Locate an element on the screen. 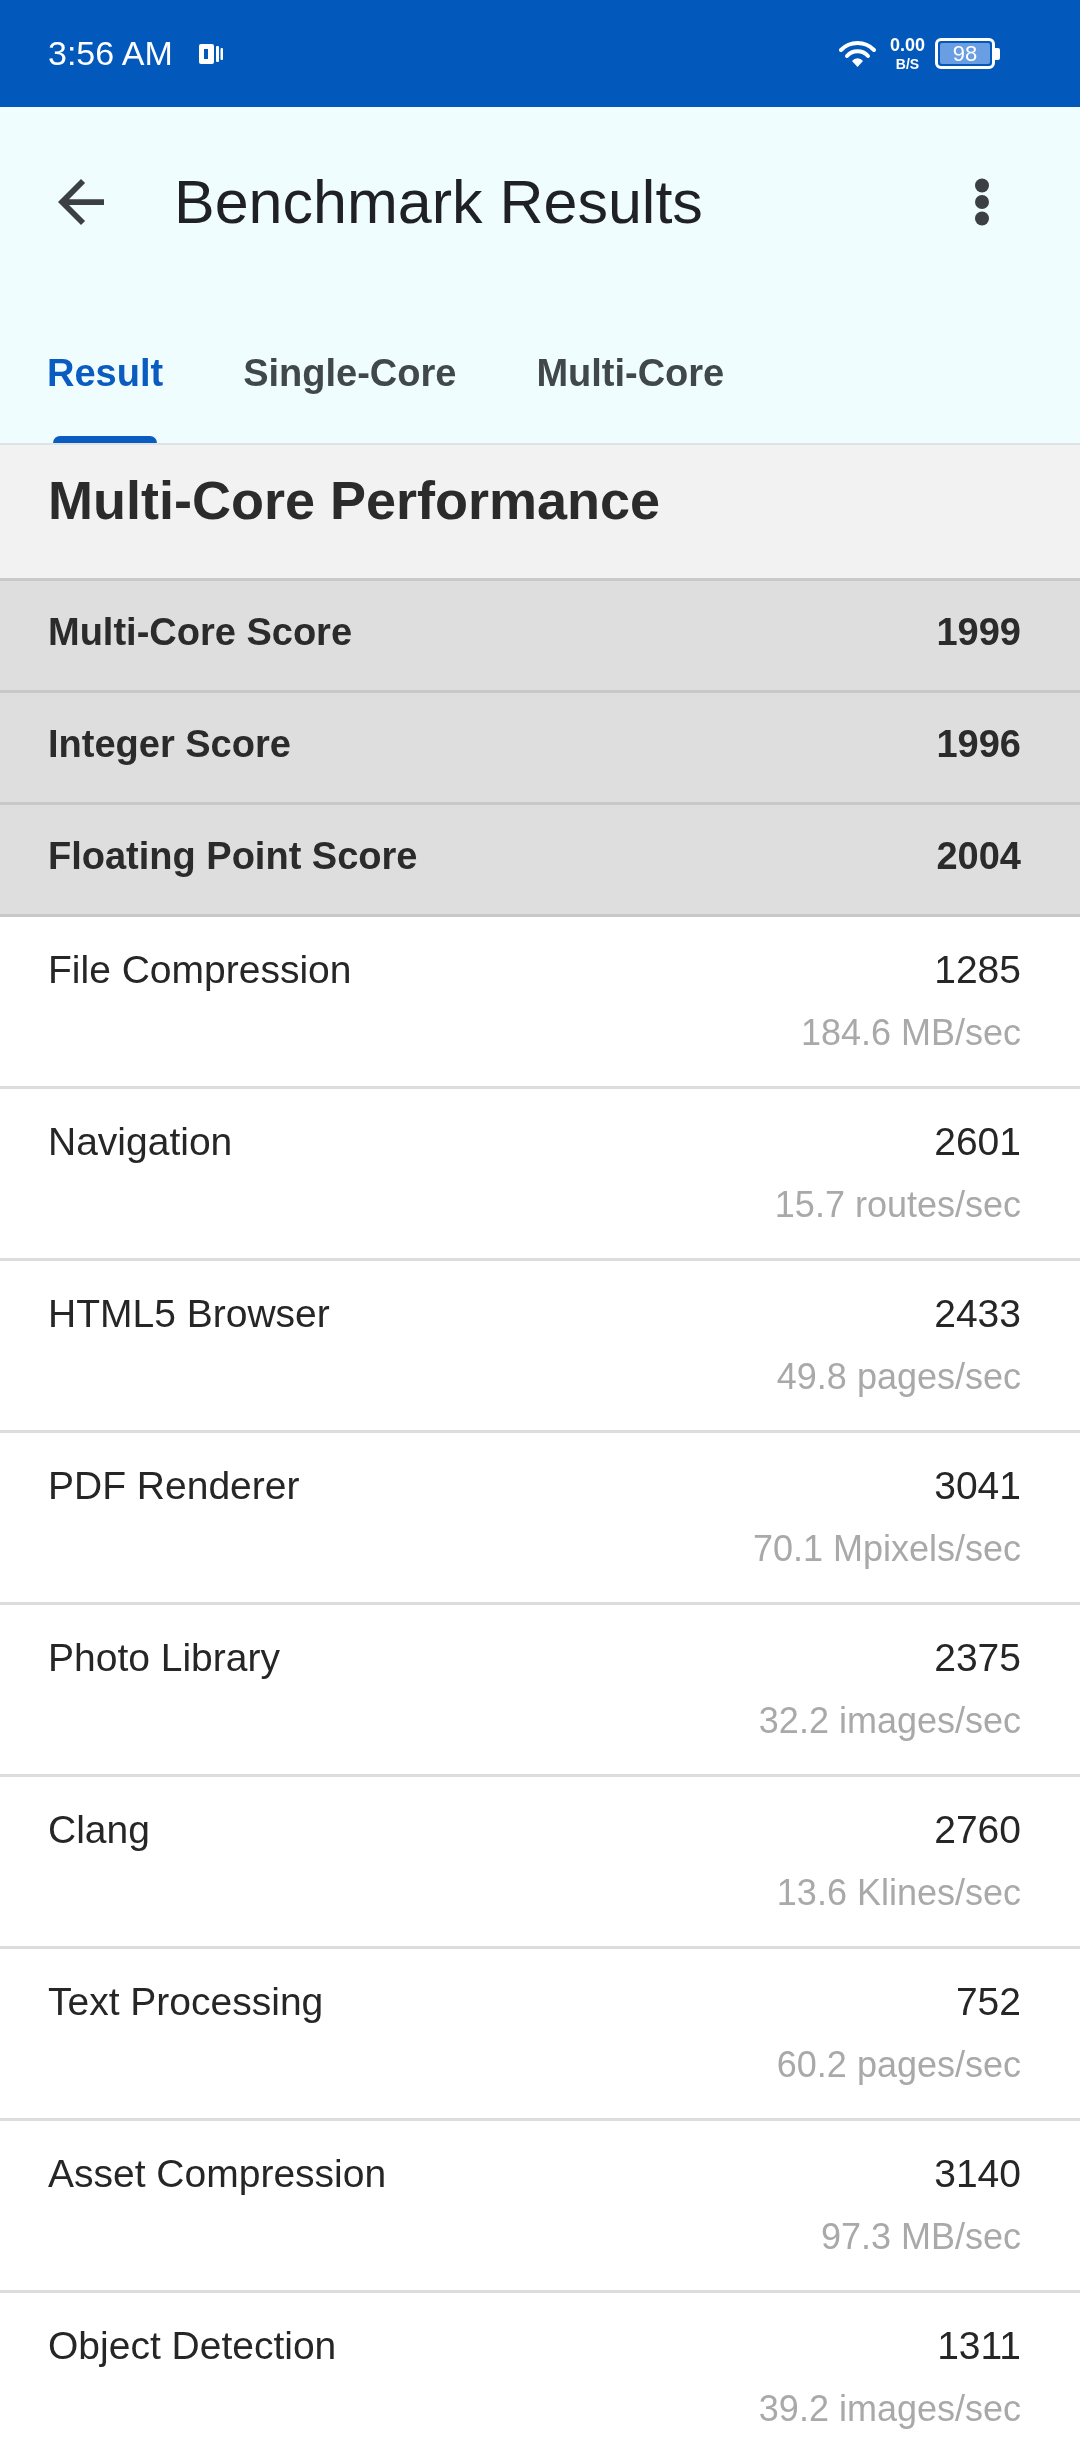 This screenshot has height=2460, width=1080. section-title: Multi-Core Performance is located at coordinates (354, 500).